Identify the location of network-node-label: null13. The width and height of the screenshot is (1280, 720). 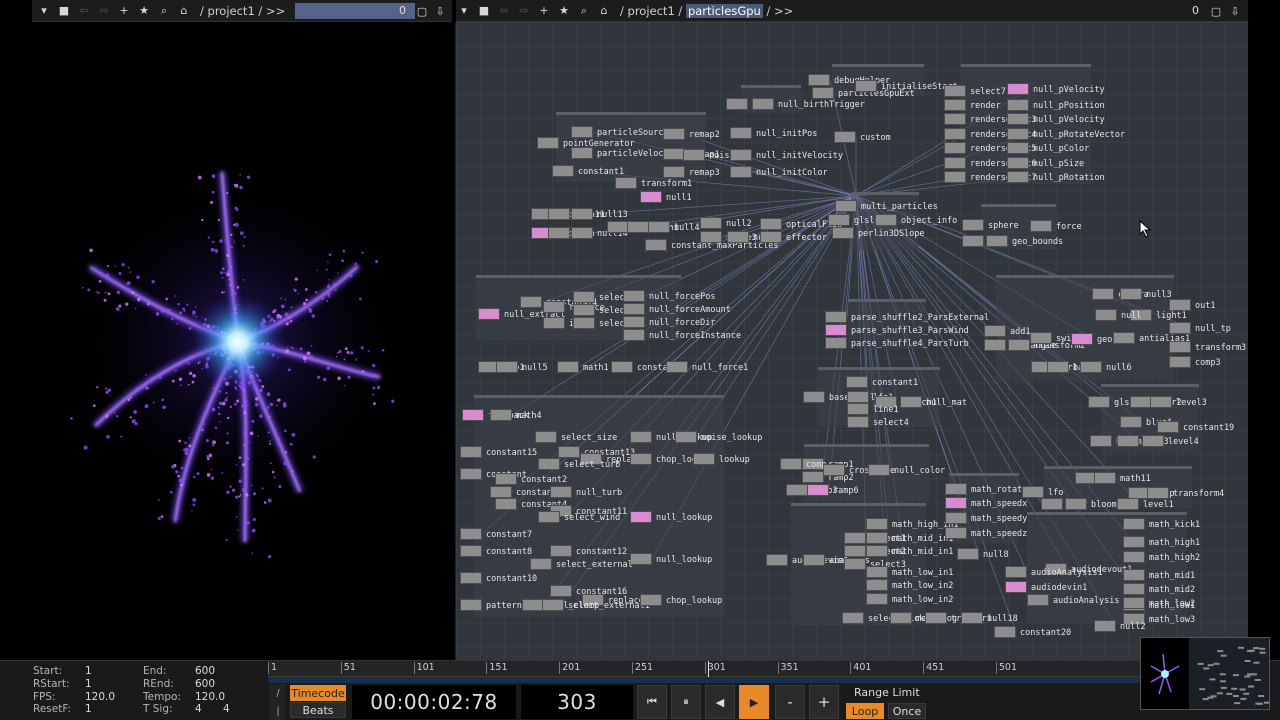
(612, 215).